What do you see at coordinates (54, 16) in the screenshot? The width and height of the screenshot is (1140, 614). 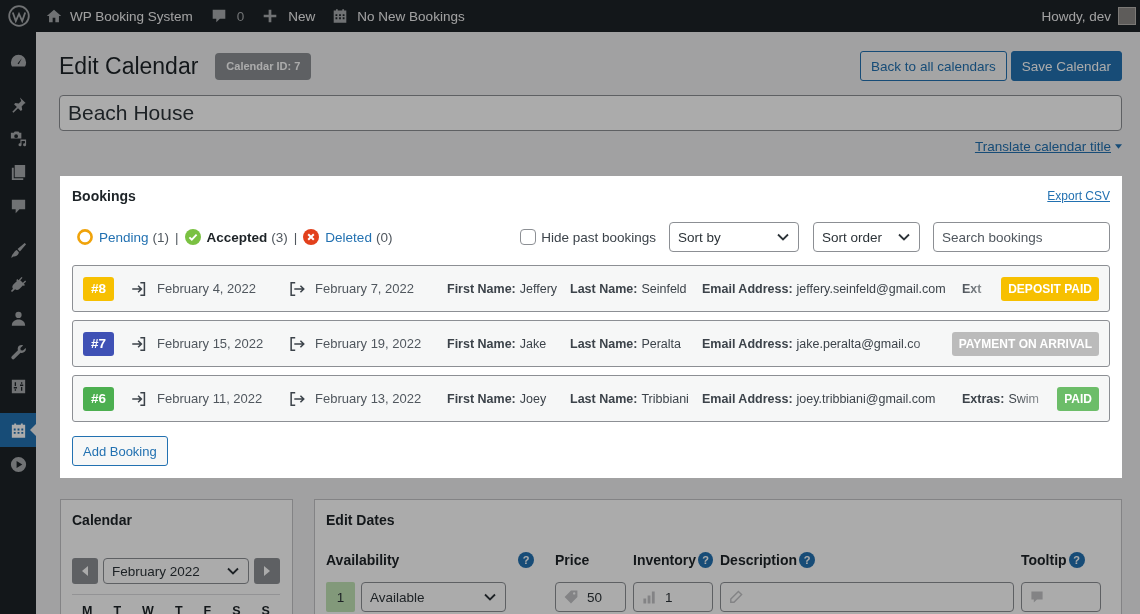 I see `home-icon` at bounding box center [54, 16].